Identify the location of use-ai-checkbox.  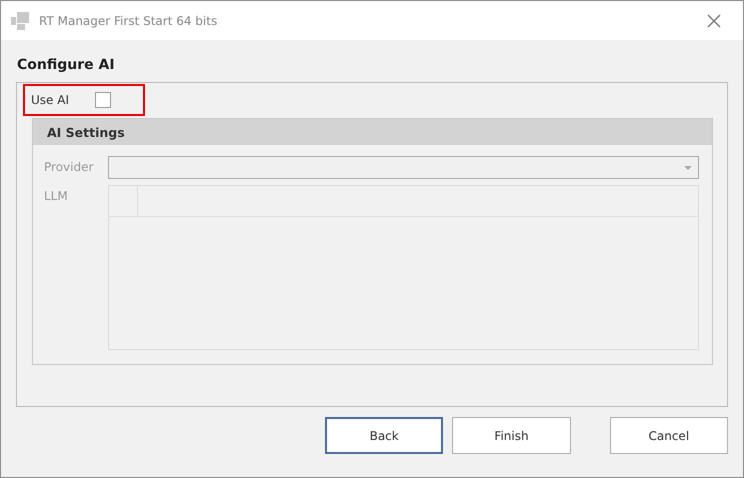
(102, 100).